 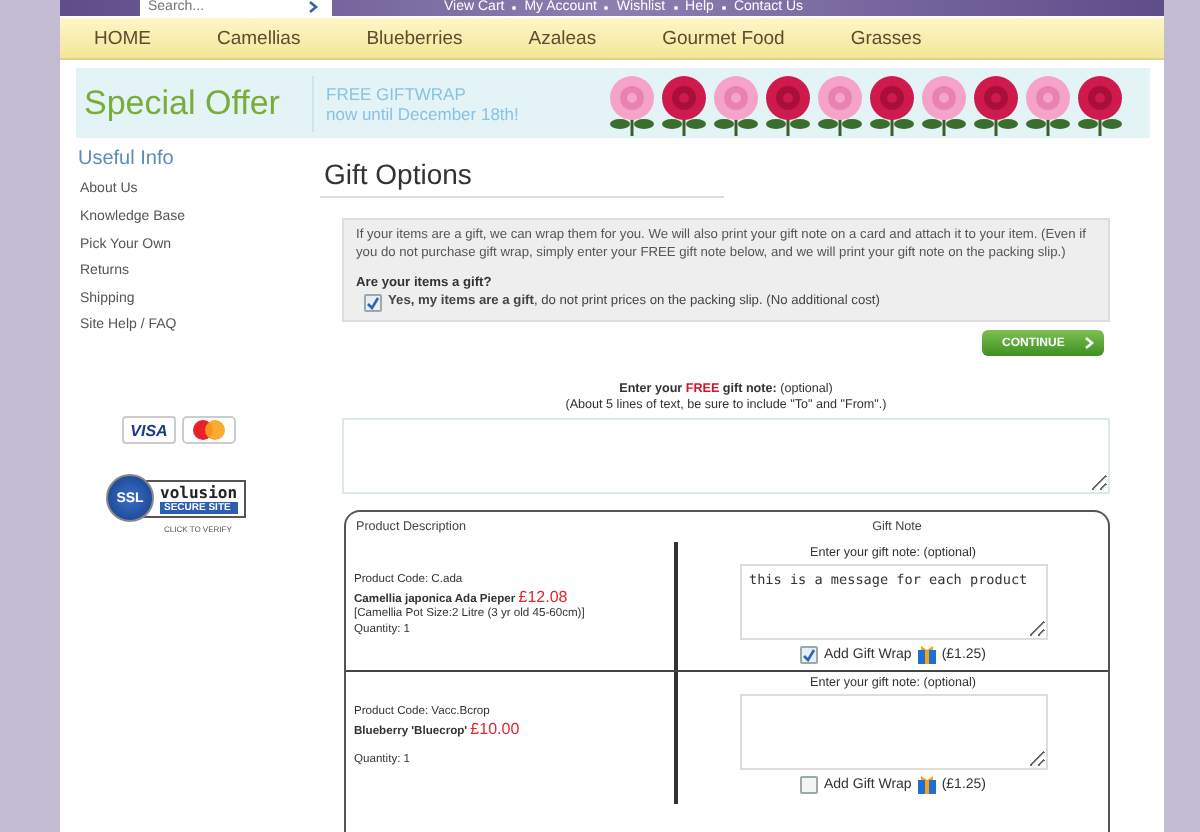 What do you see at coordinates (183, 103) in the screenshot?
I see `banner-title: Special Offer` at bounding box center [183, 103].